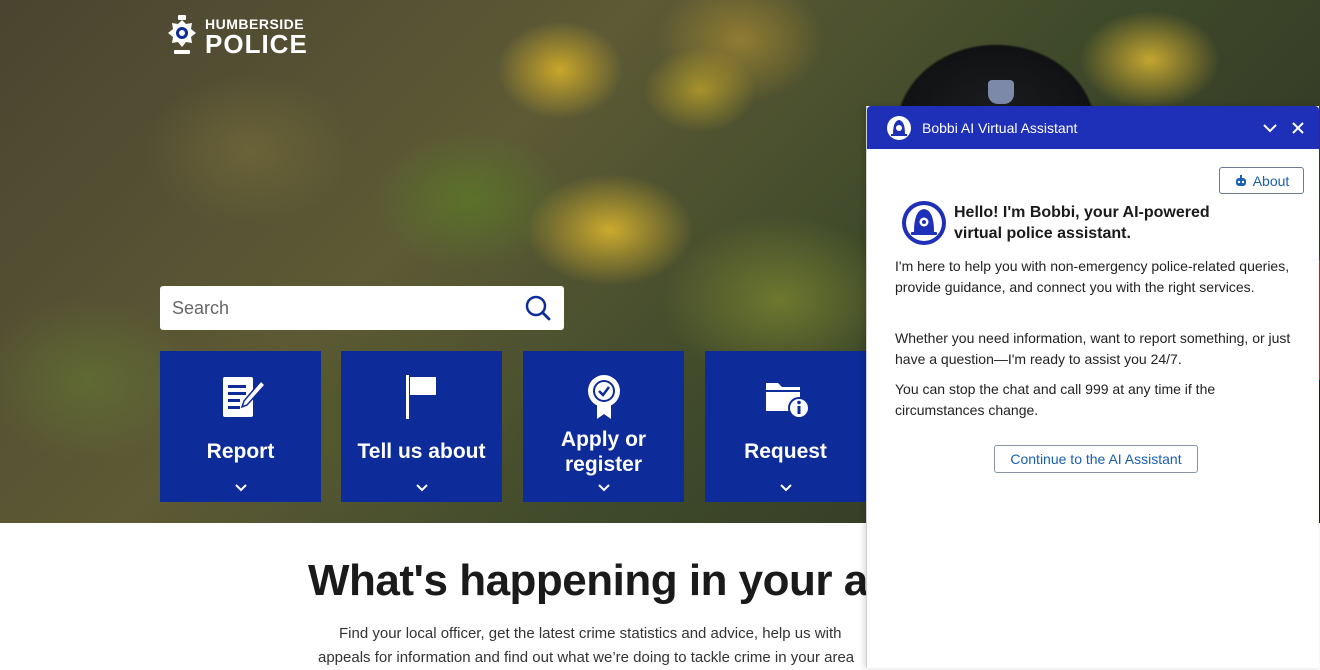  I want to click on minimize-button, so click(1270, 128).